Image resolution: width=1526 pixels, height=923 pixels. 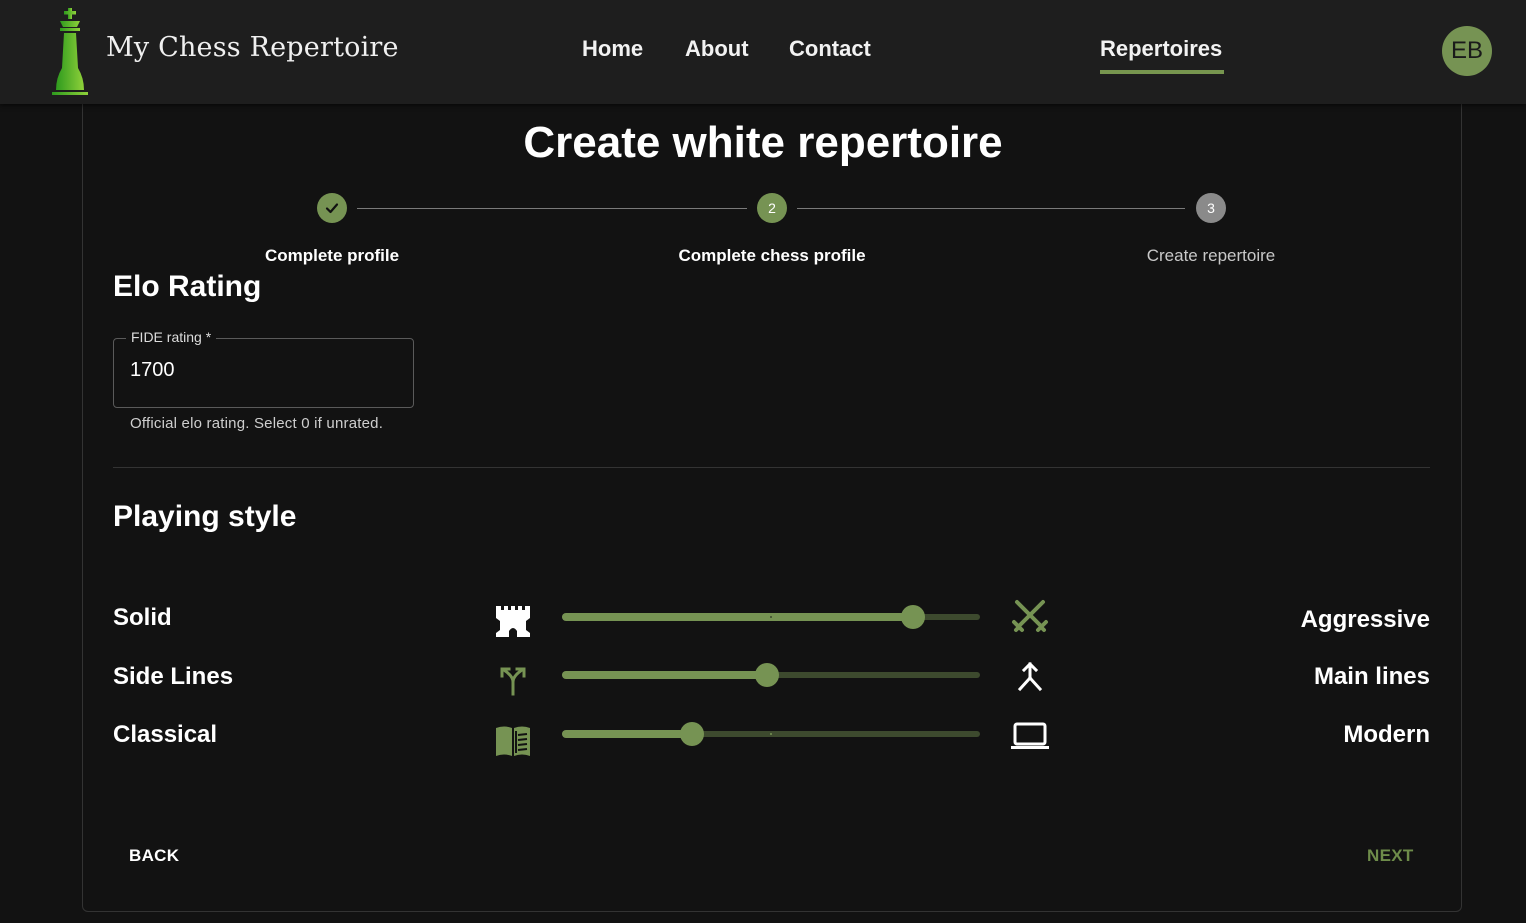 I want to click on step-3-label: Create repertoire, so click(x=1211, y=255).